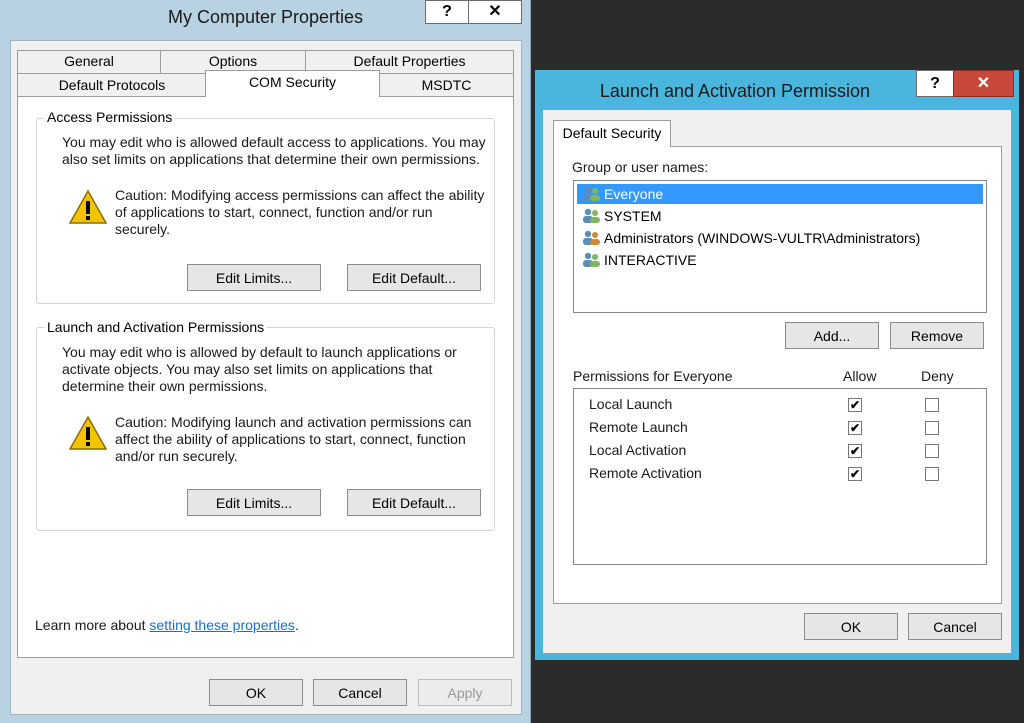  I want to click on local-activation-allow-checkbox: ✔, so click(855, 451).